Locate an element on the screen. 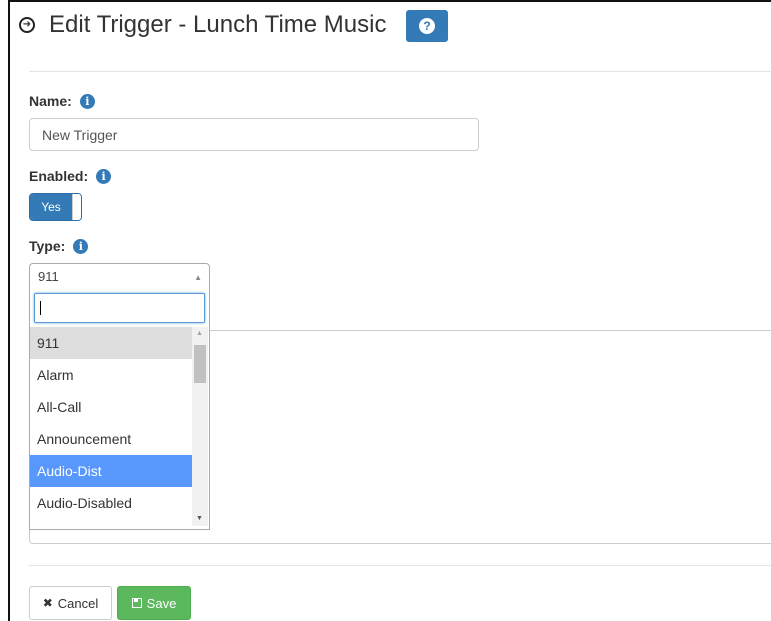 The image size is (771, 621). toggle-handle is located at coordinates (76, 207).